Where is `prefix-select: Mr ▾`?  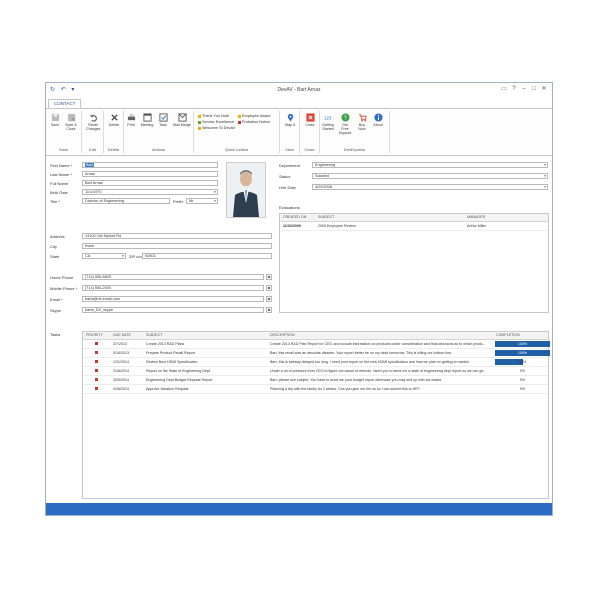 prefix-select: Mr ▾ is located at coordinates (202, 201).